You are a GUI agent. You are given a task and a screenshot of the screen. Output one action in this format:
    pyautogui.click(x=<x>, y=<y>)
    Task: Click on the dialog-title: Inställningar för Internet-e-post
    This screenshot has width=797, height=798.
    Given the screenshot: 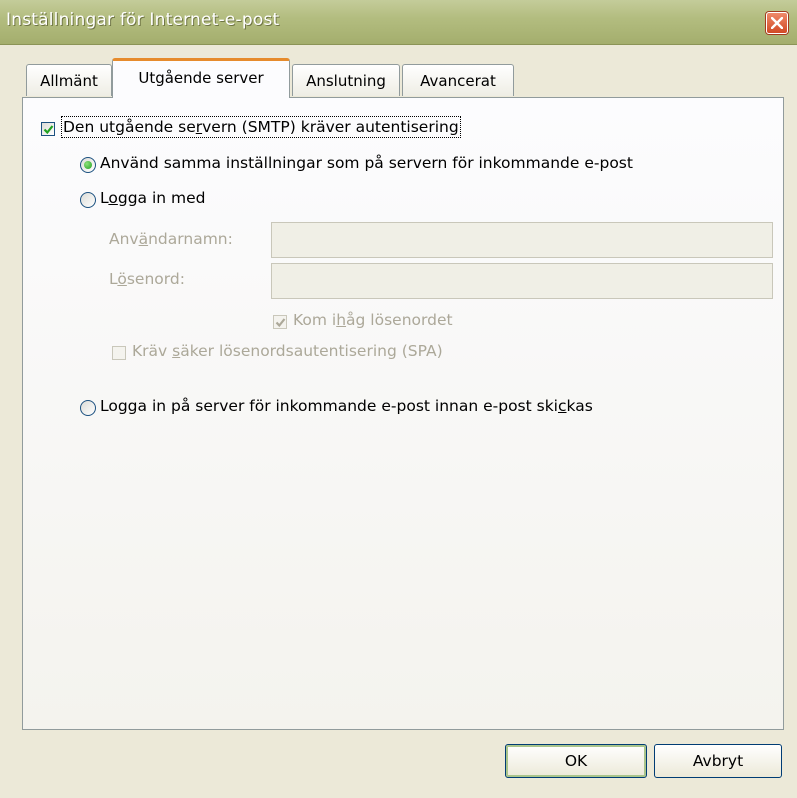 What is the action you would take?
    pyautogui.click(x=143, y=20)
    